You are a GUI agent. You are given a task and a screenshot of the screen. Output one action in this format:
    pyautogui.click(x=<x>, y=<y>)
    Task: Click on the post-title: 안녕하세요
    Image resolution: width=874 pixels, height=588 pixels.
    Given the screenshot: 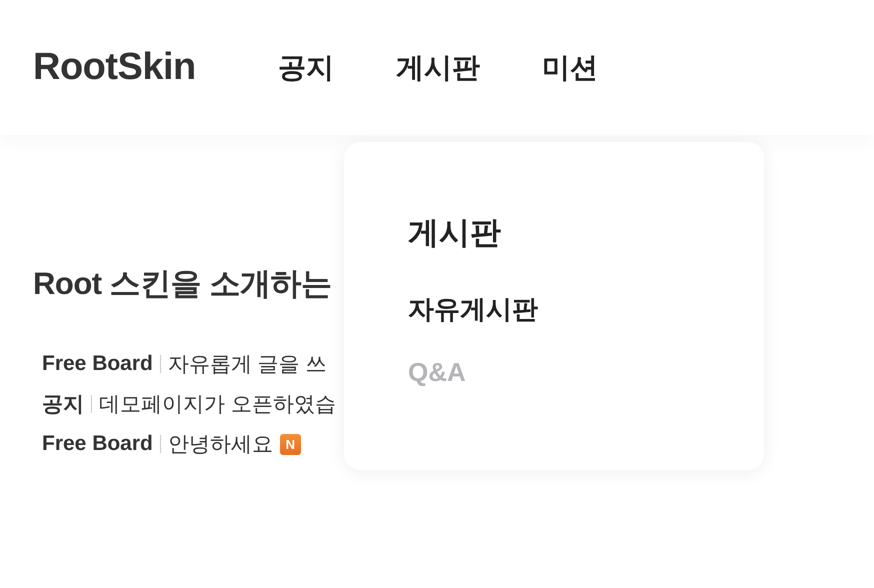 What is the action you would take?
    pyautogui.click(x=220, y=444)
    